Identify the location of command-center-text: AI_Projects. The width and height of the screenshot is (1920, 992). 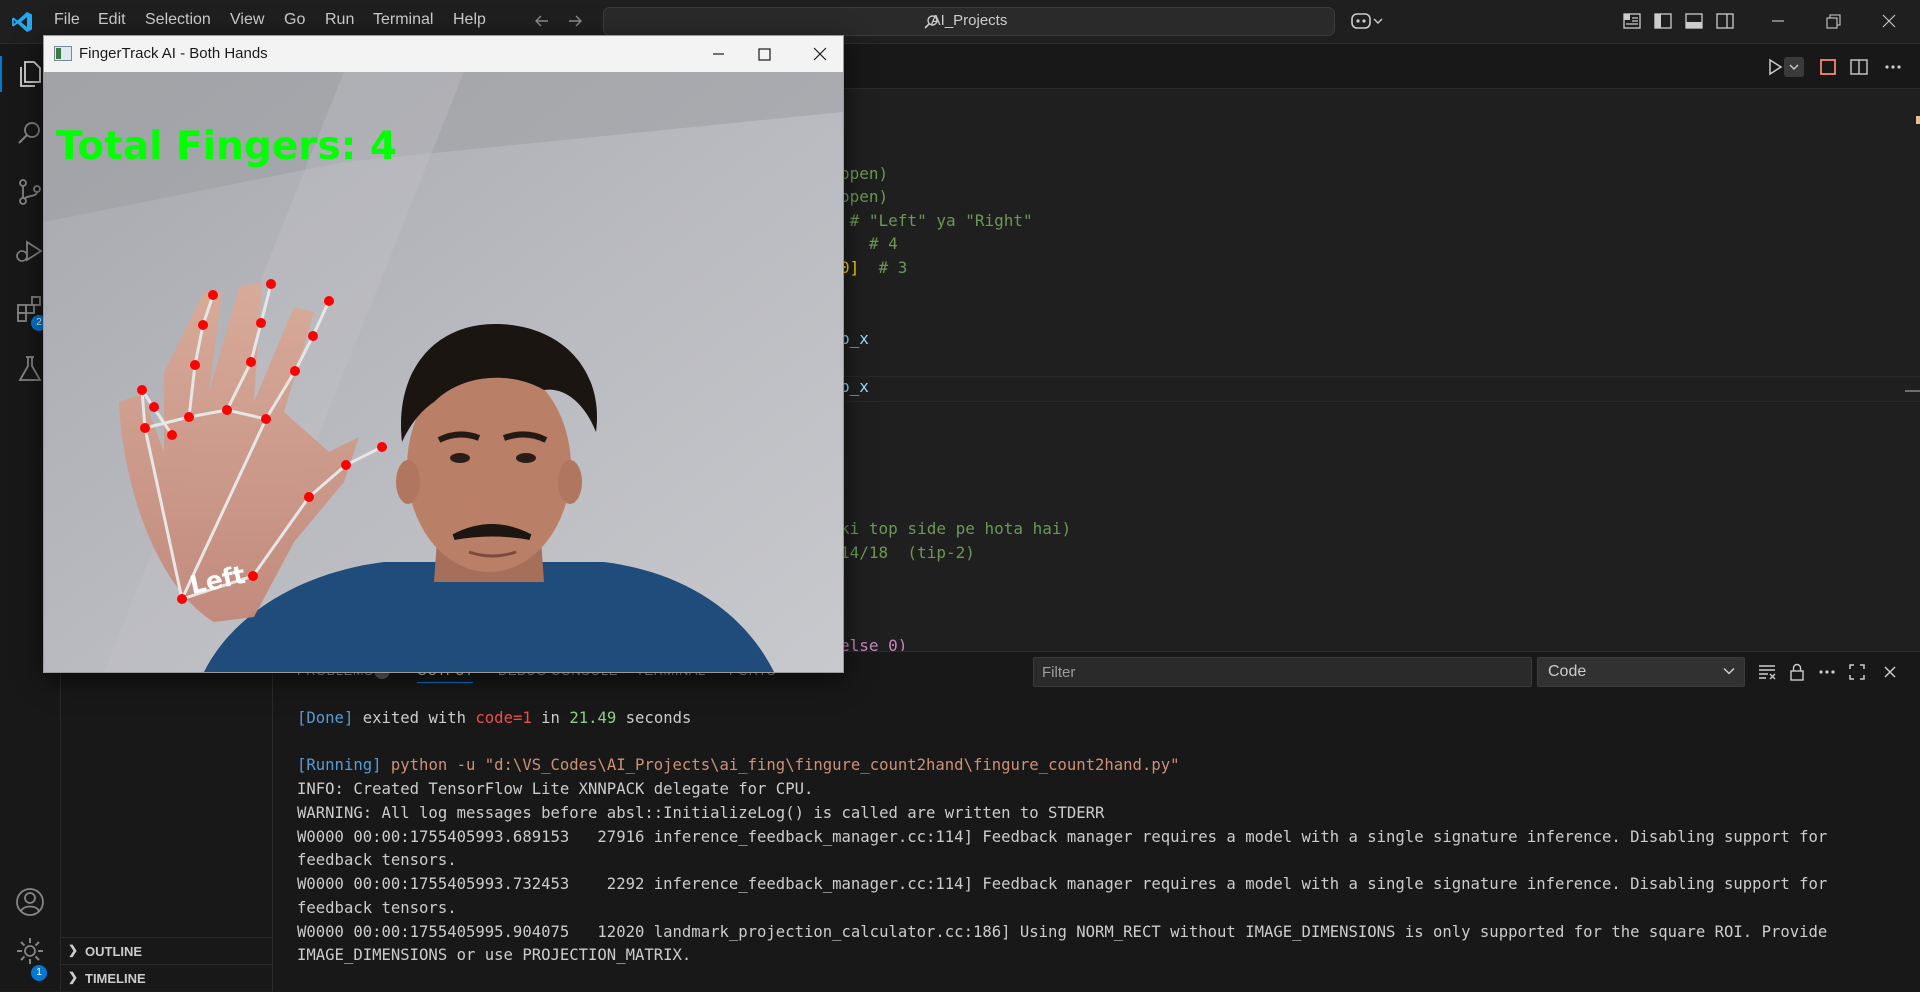
(969, 20).